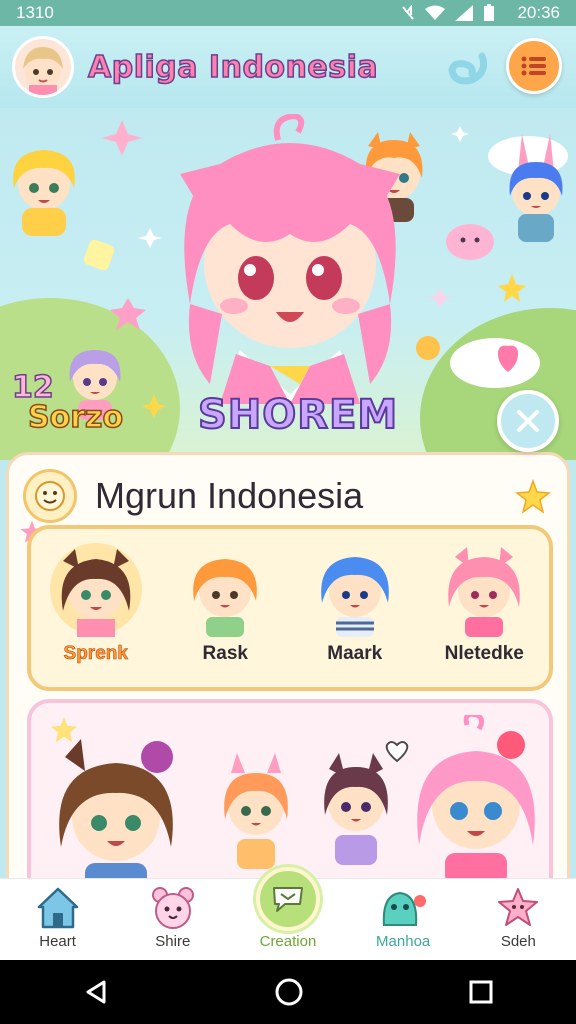 The height and width of the screenshot is (1024, 576). What do you see at coordinates (57, 908) in the screenshot?
I see `house-icon` at bounding box center [57, 908].